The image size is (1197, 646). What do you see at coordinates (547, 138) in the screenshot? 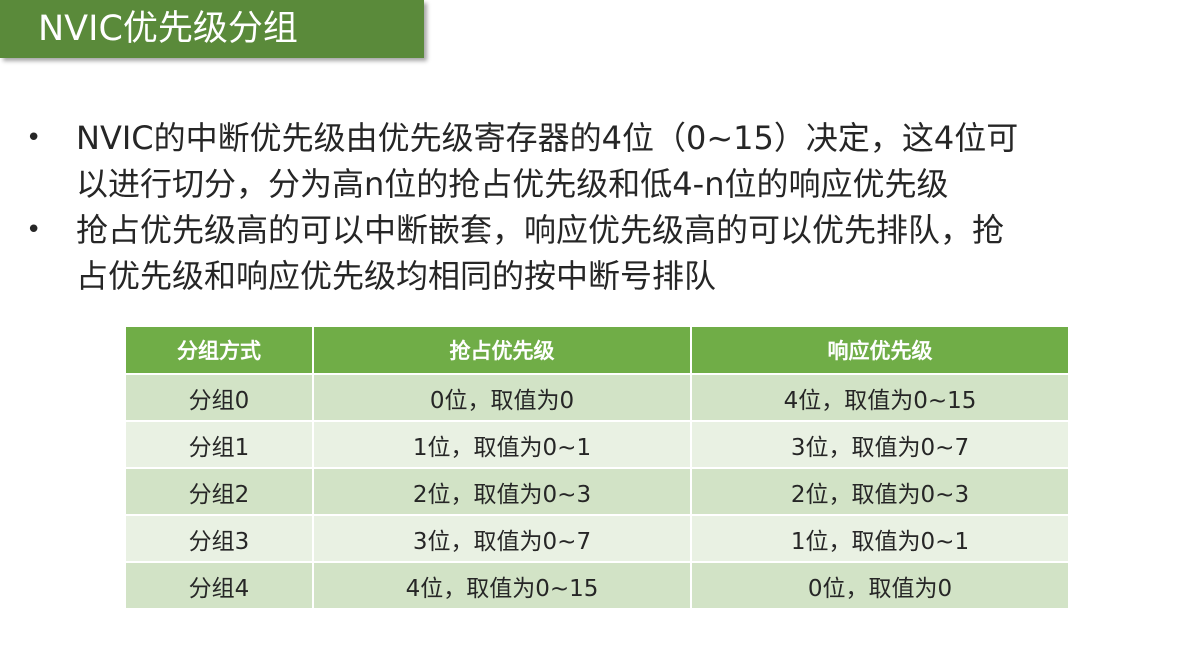
I see `bullet-1-line-1: NVIC的中断优先级由优先级寄存器的4位（0~15）决定，这4位可` at bounding box center [547, 138].